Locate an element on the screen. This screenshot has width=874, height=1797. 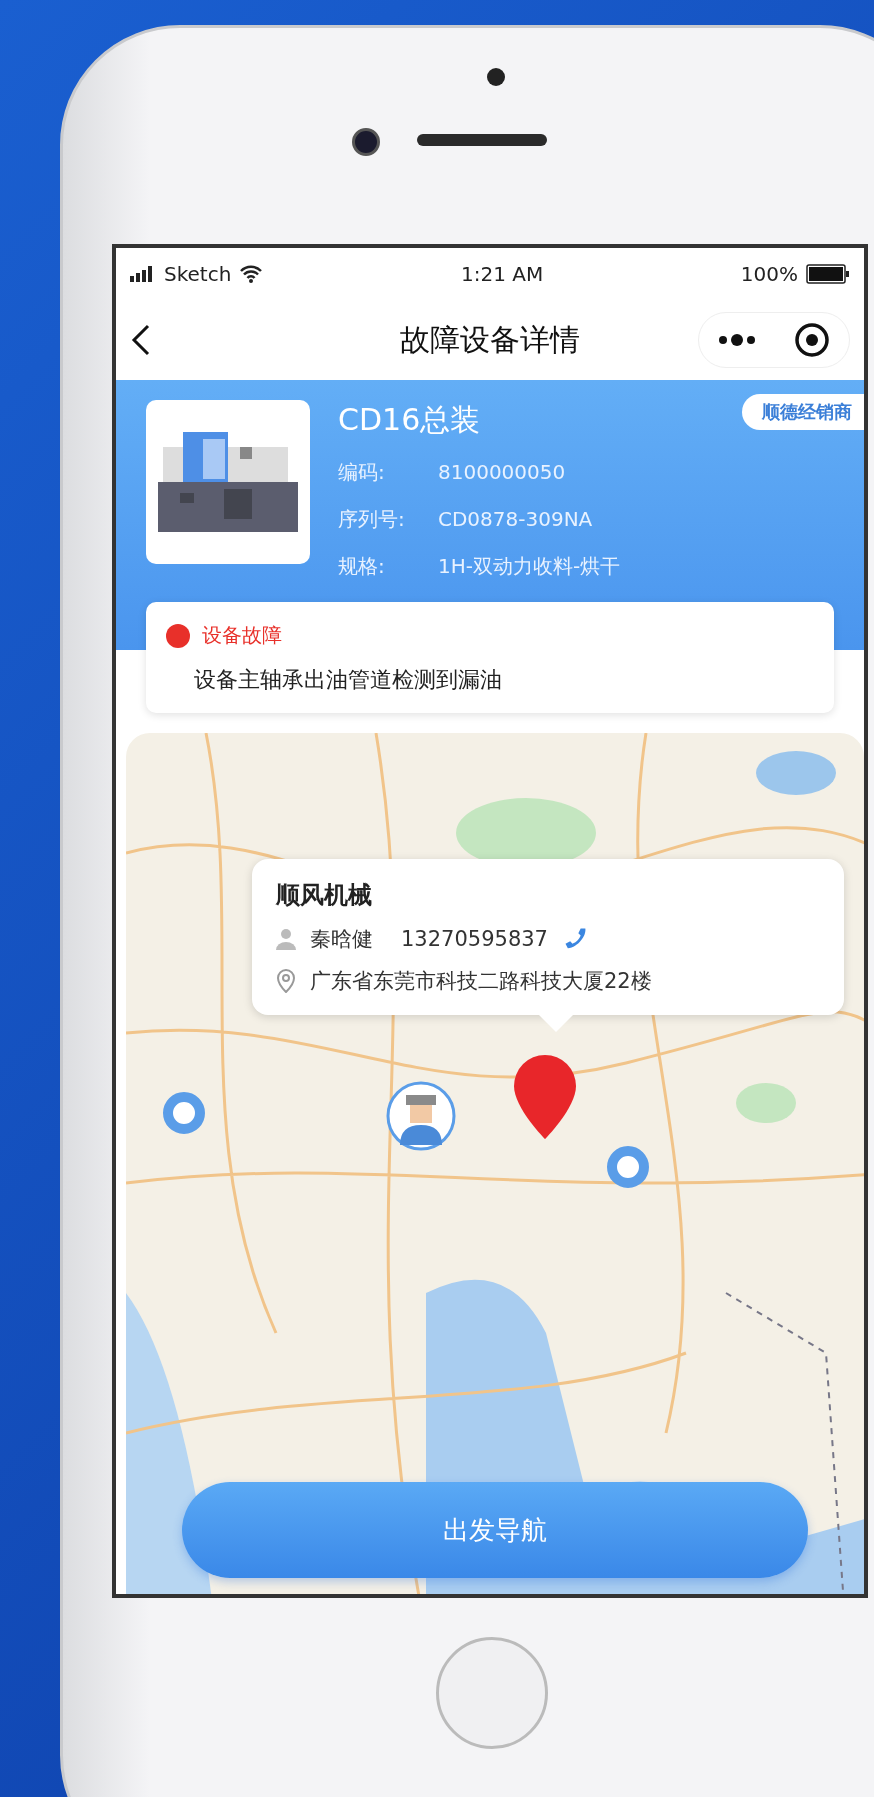
more-icon is located at coordinates (736, 340).